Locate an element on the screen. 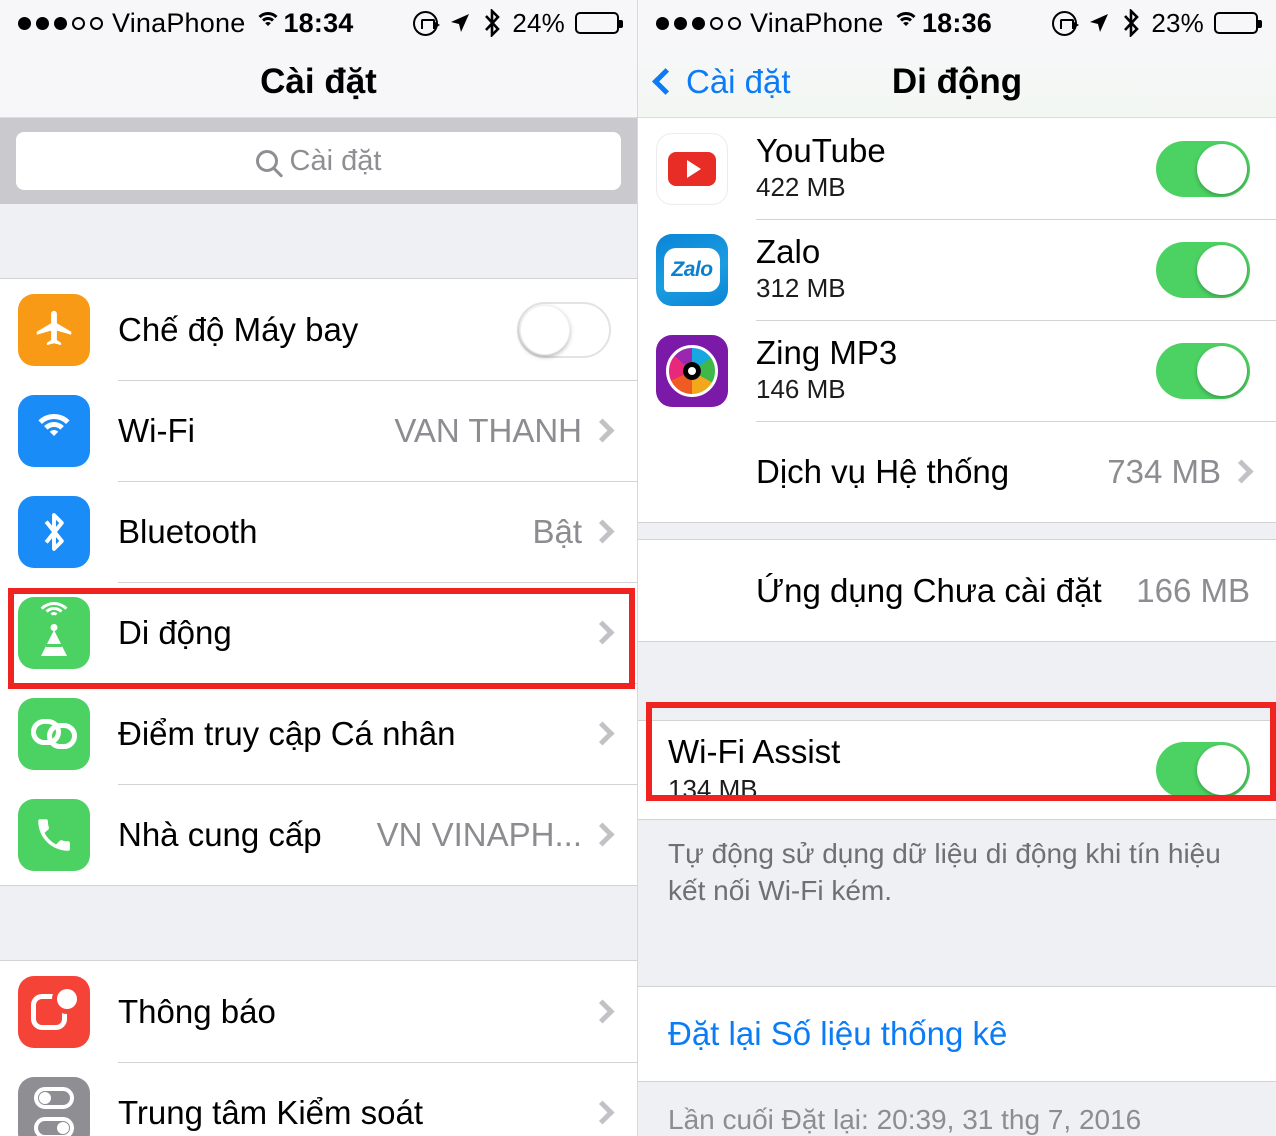 The height and width of the screenshot is (1136, 1276). settings-row-label: Bluetooth is located at coordinates (188, 531).